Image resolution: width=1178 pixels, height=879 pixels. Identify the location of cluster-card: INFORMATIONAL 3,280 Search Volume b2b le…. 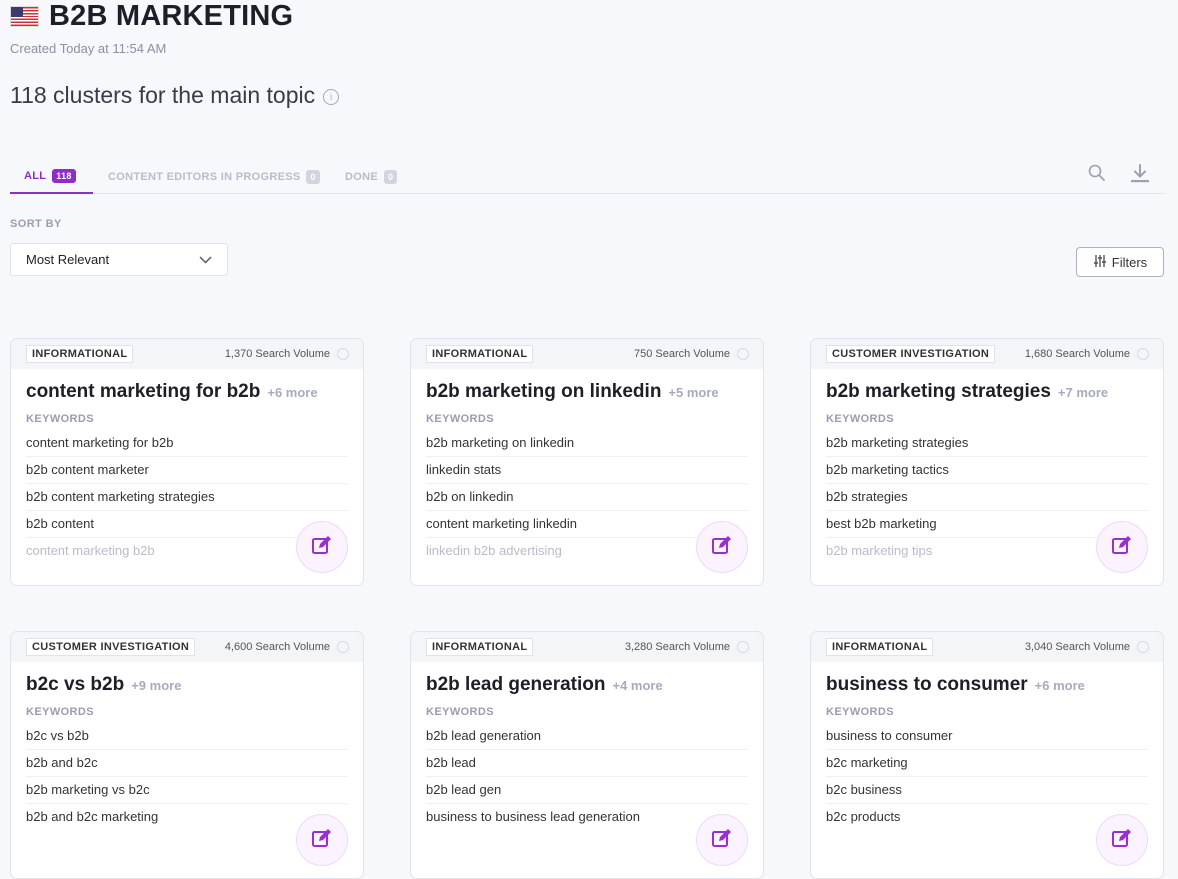
(587, 755).